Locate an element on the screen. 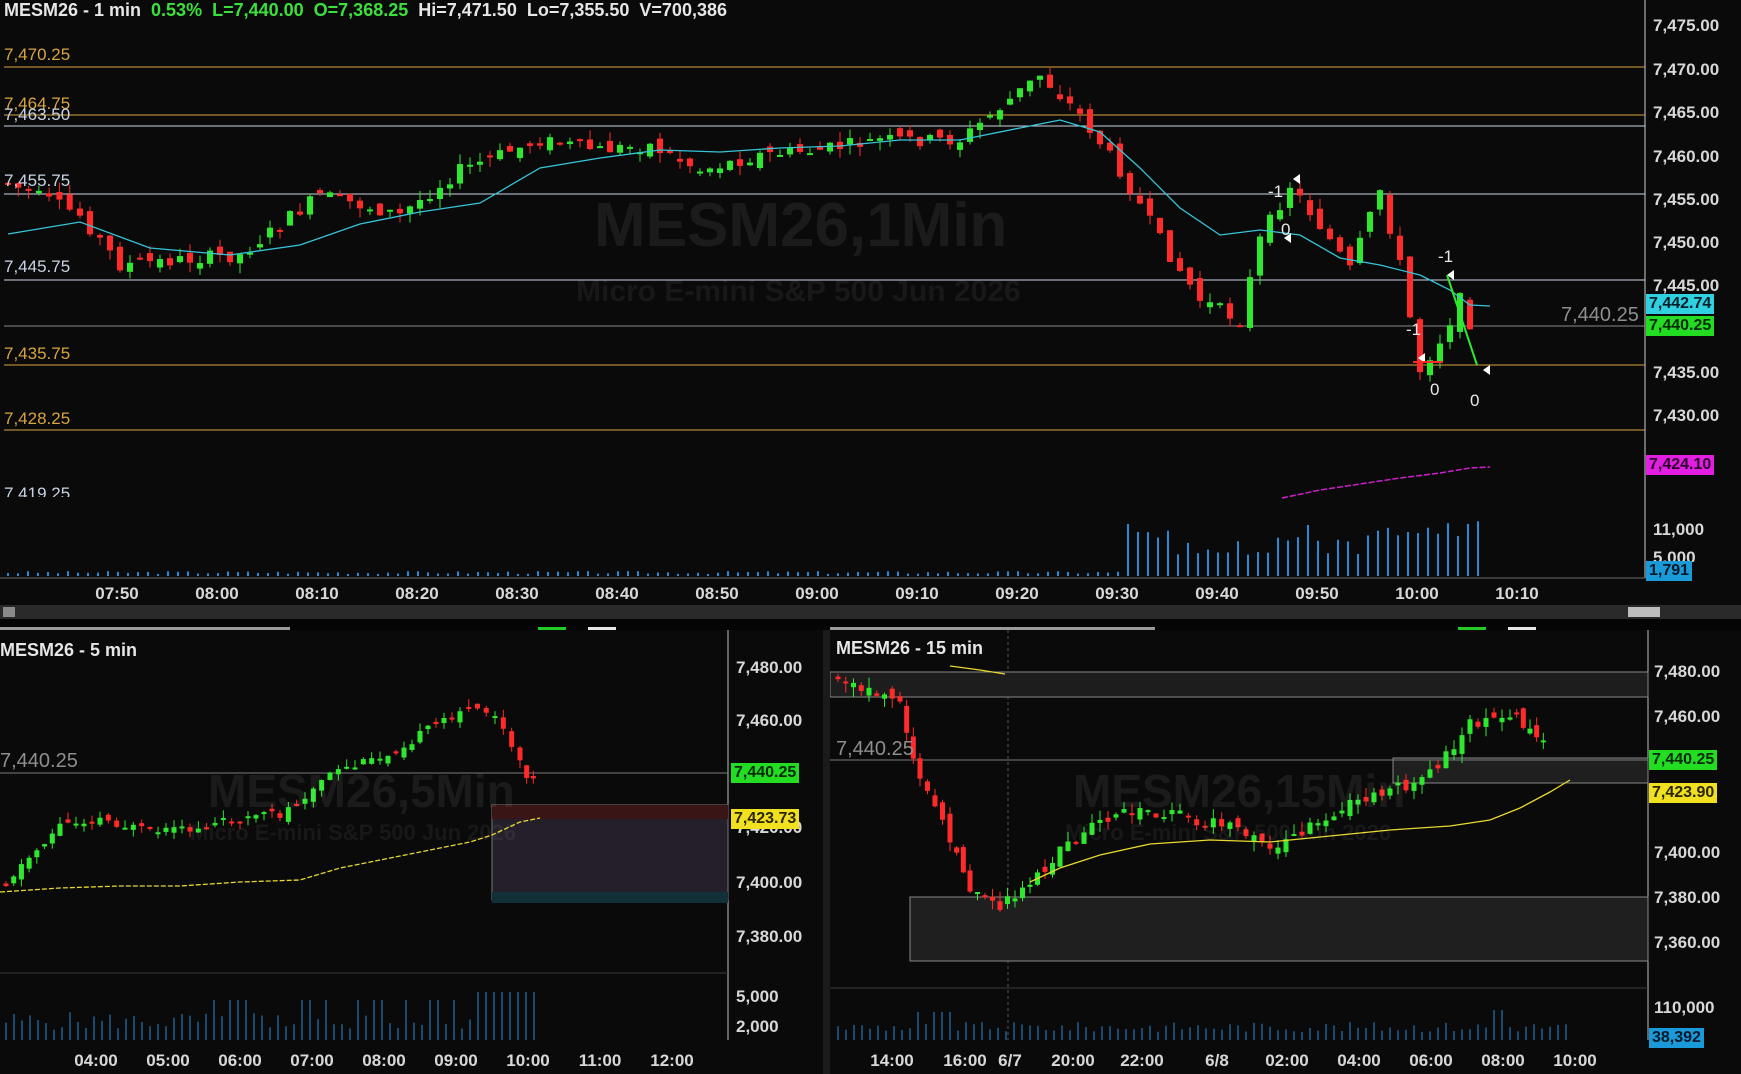 The width and height of the screenshot is (1741, 1074). price-tick: 7,460.00 is located at coordinates (1686, 156).